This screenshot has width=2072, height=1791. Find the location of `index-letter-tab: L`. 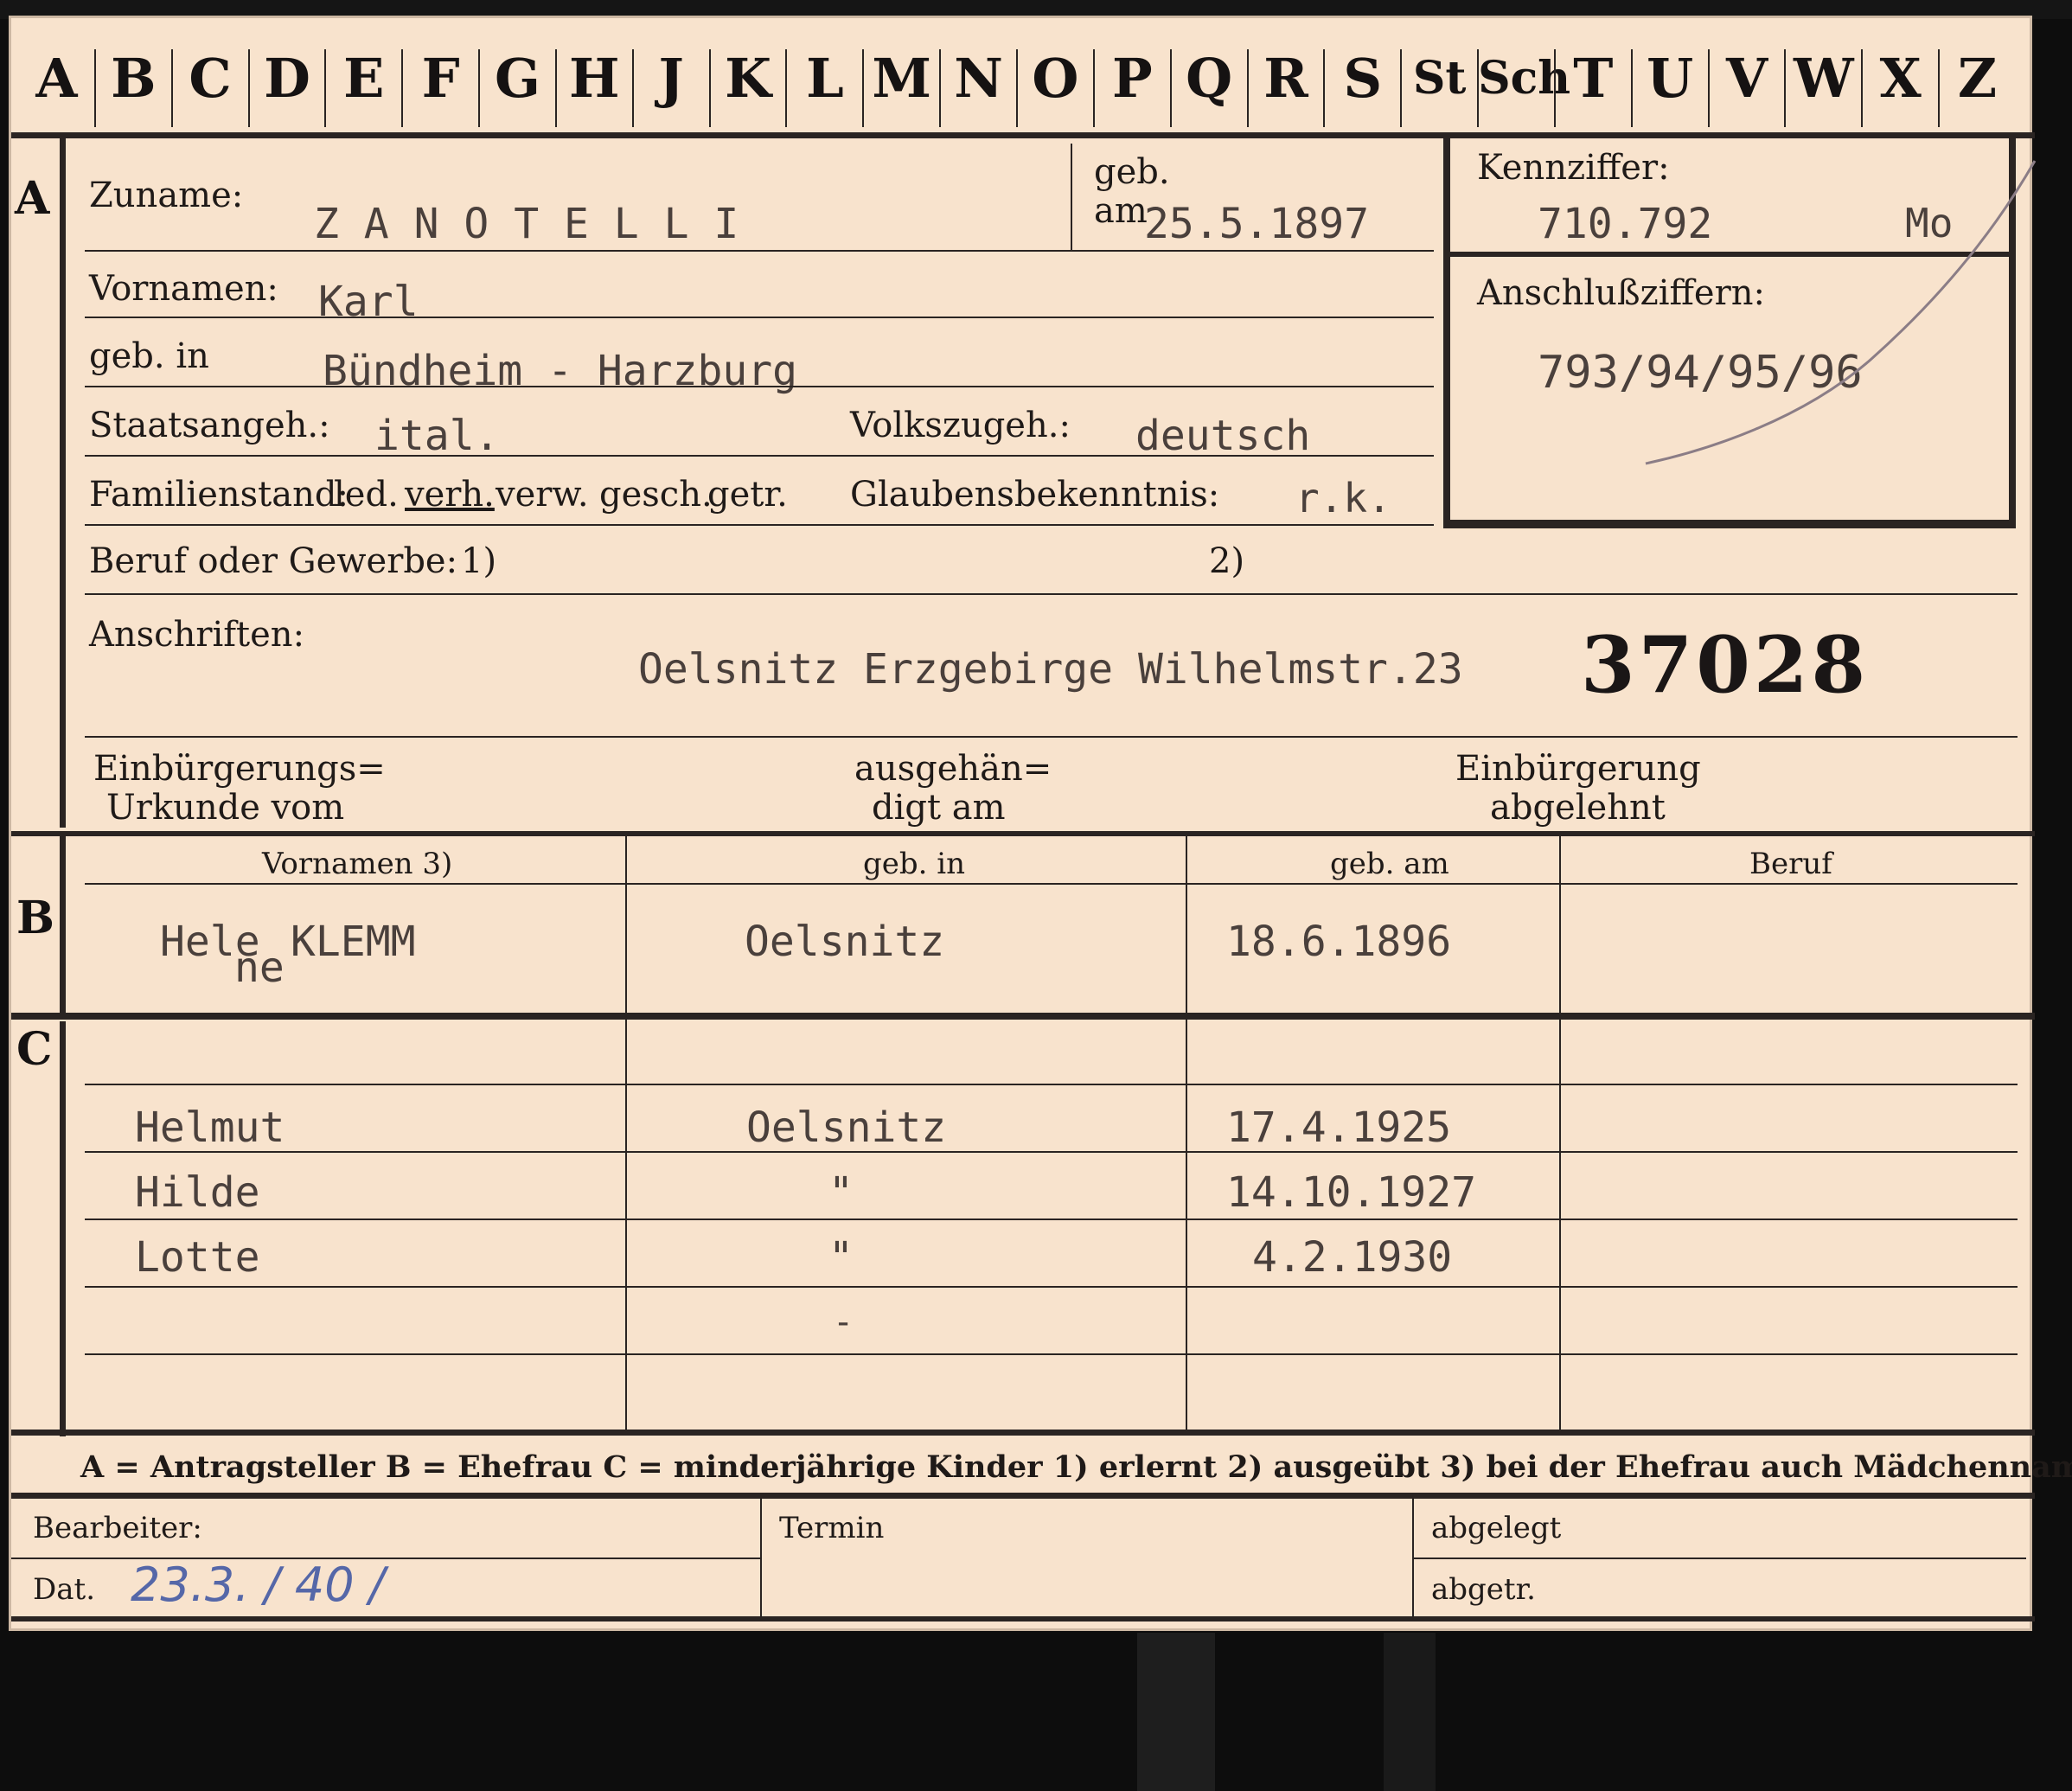

index-letter-tab: L is located at coordinates (824, 78).